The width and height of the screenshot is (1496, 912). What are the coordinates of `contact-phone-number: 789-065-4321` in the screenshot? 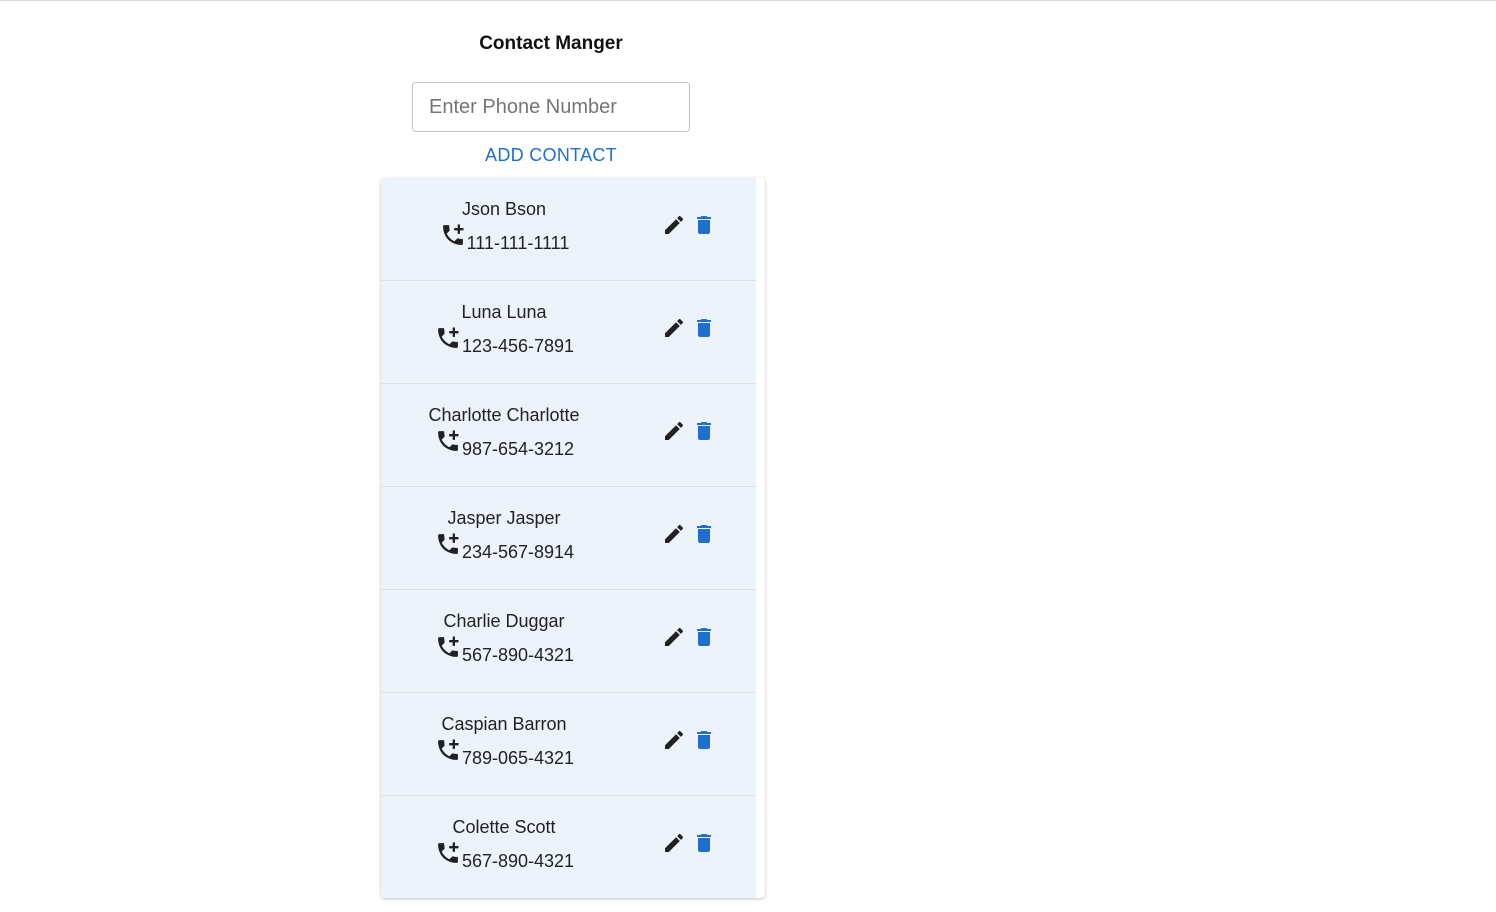 It's located at (518, 758).